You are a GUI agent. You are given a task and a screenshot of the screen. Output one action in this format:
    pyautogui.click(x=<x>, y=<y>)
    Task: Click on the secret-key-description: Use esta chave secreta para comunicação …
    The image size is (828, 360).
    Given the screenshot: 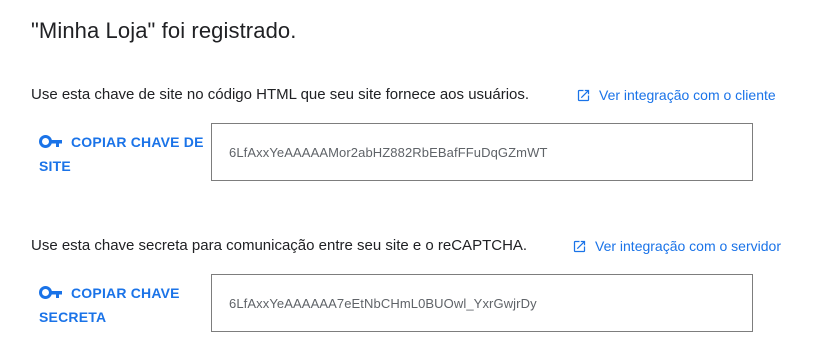 What is the action you would take?
    pyautogui.click(x=279, y=245)
    